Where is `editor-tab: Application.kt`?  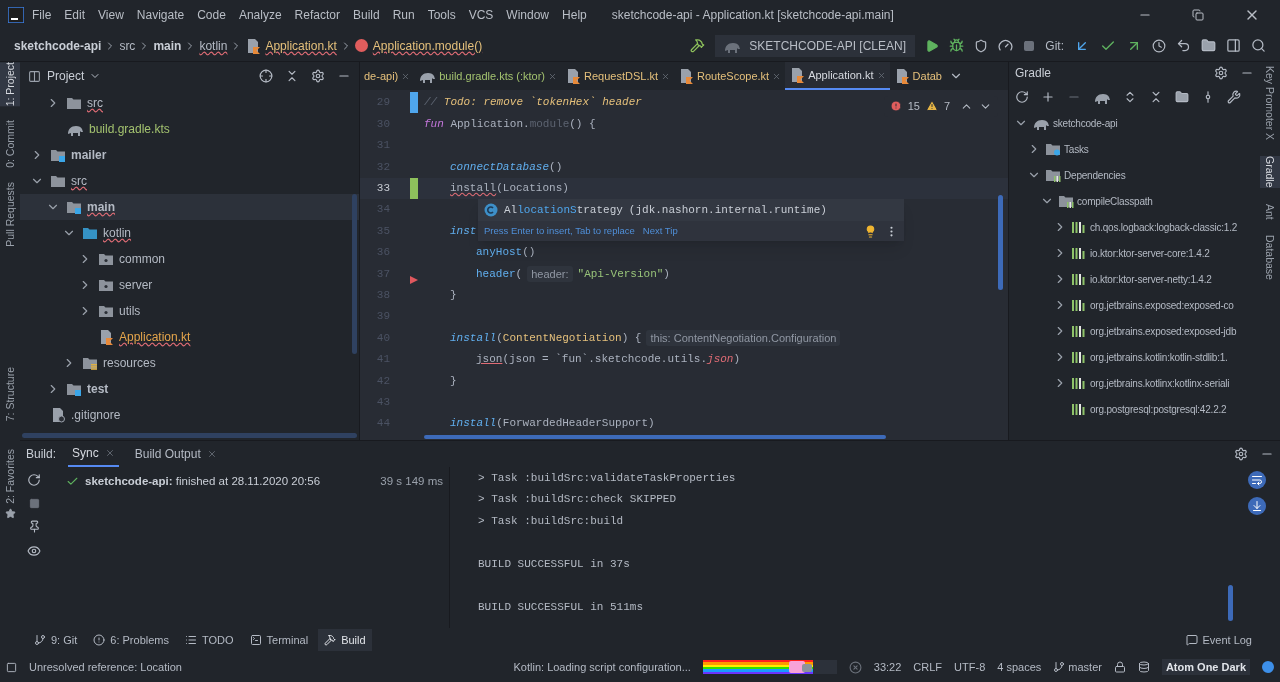
editor-tab: Application.kt is located at coordinates (837, 76).